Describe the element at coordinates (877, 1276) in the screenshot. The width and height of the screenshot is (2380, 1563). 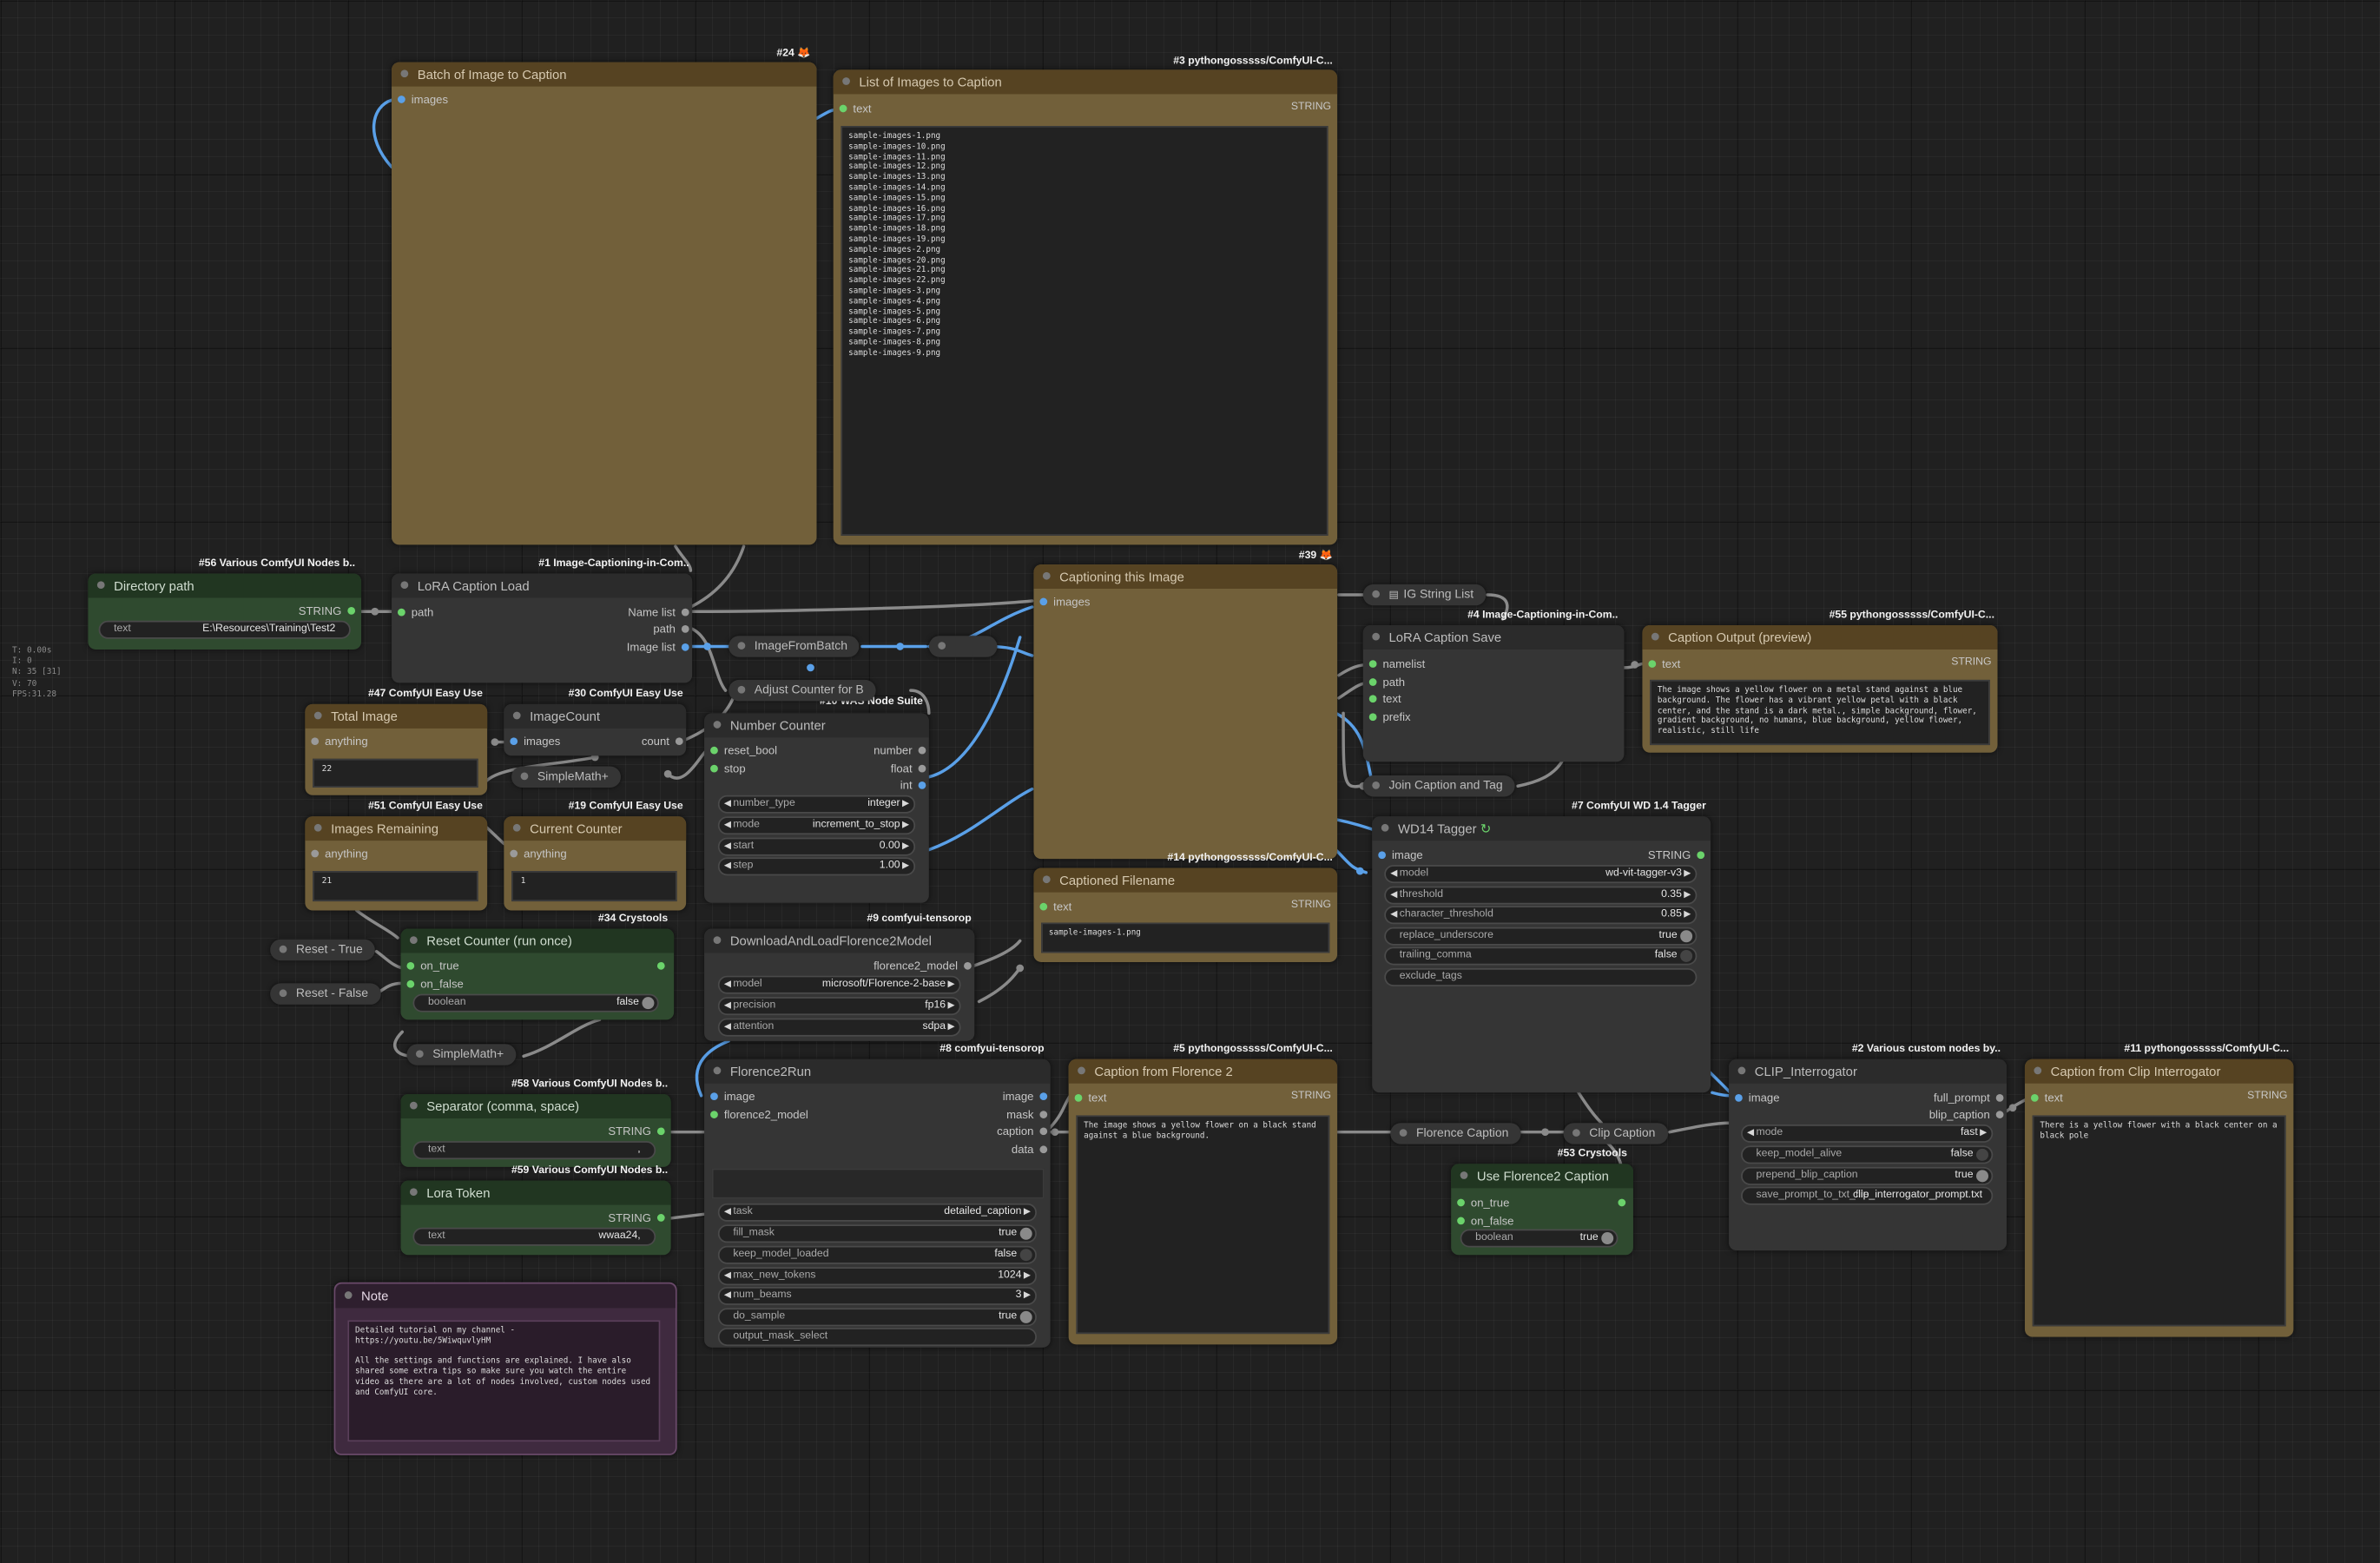
I see `number-widget-max-new-tokens: ◀ max_new_tokens 1024 ▶` at that location.